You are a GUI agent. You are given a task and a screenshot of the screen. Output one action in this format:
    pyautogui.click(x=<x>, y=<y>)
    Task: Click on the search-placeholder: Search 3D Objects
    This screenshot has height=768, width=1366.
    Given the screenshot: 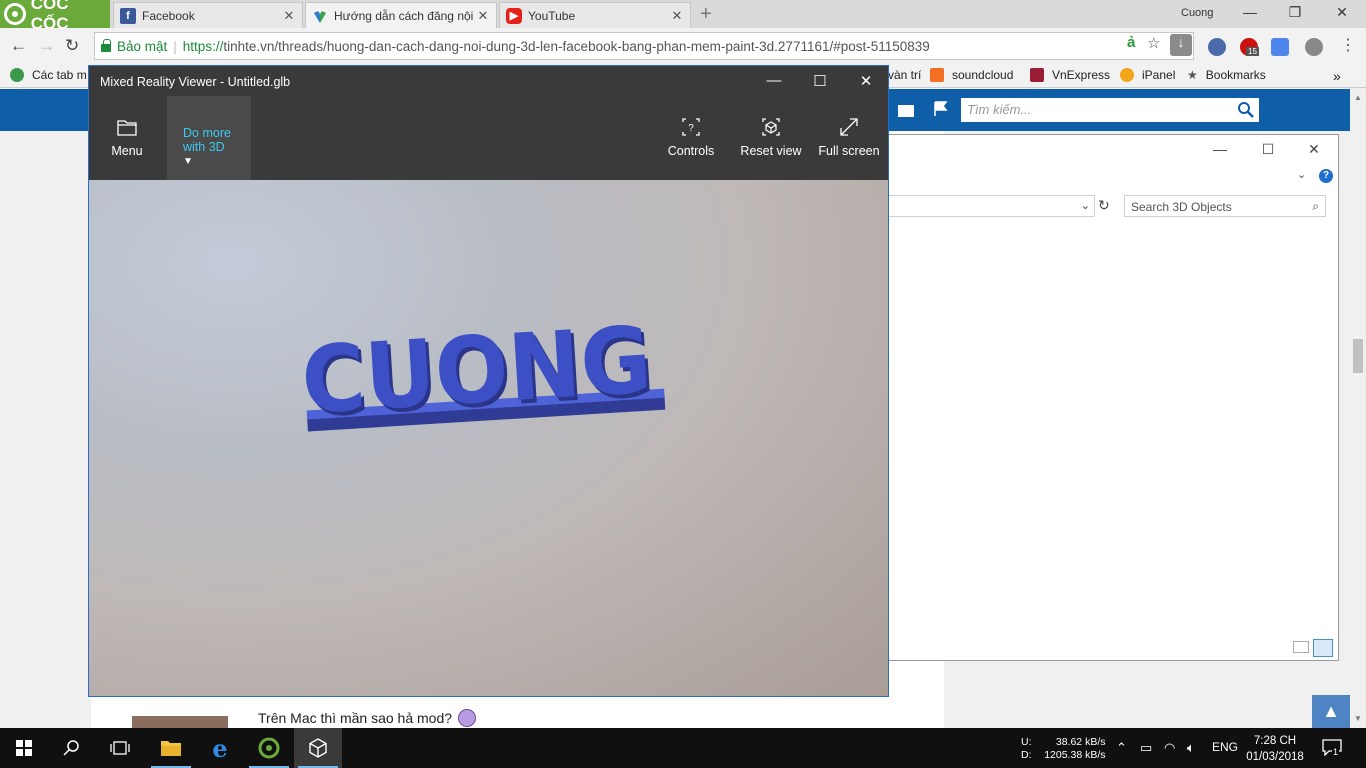 What is the action you would take?
    pyautogui.click(x=1181, y=207)
    